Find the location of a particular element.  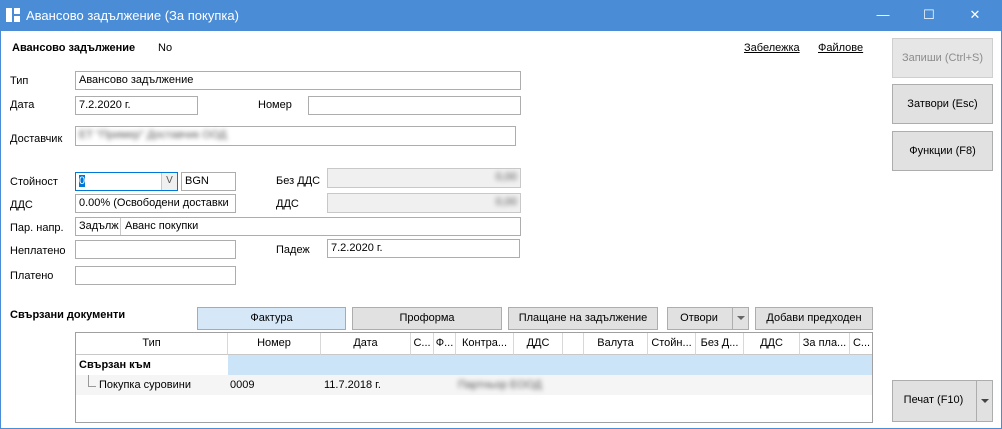

column-header: Номер is located at coordinates (274, 344).